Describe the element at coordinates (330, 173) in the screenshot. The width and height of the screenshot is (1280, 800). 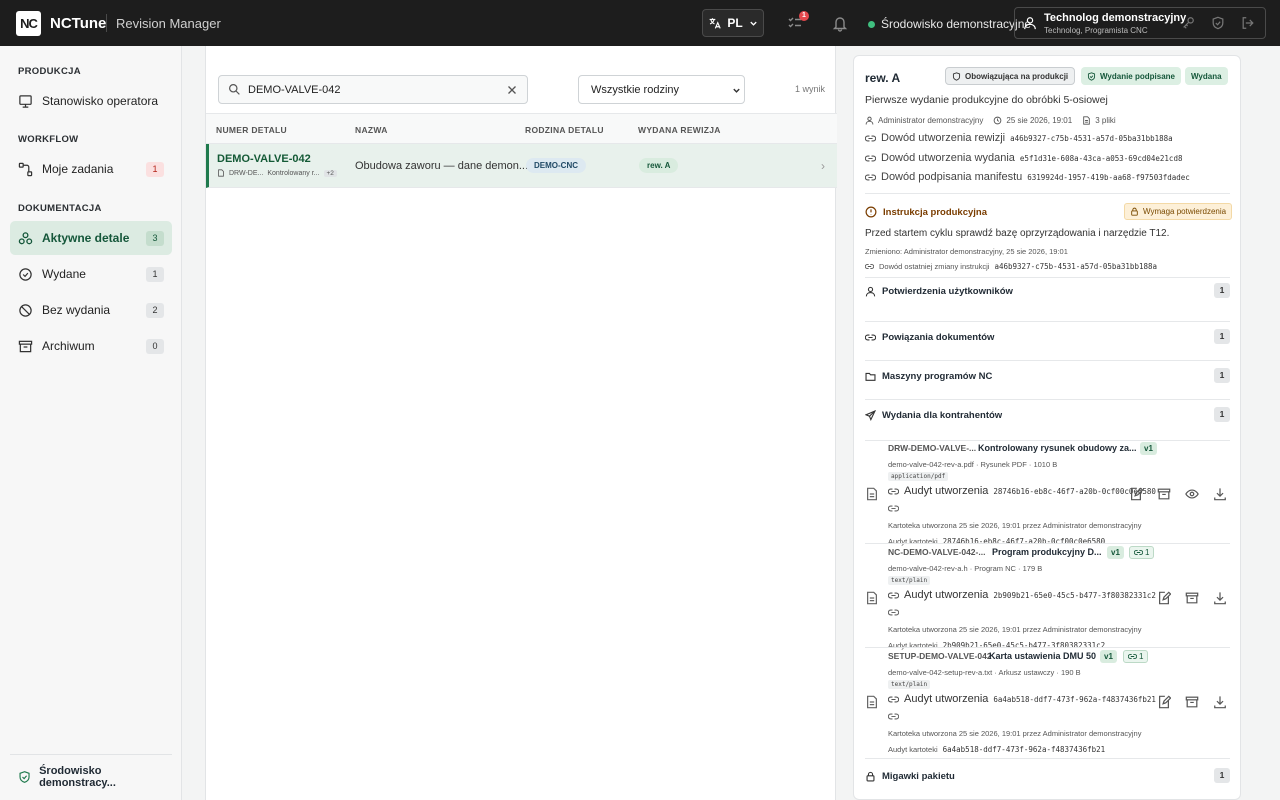
I see `more-documents-badge: +2` at that location.